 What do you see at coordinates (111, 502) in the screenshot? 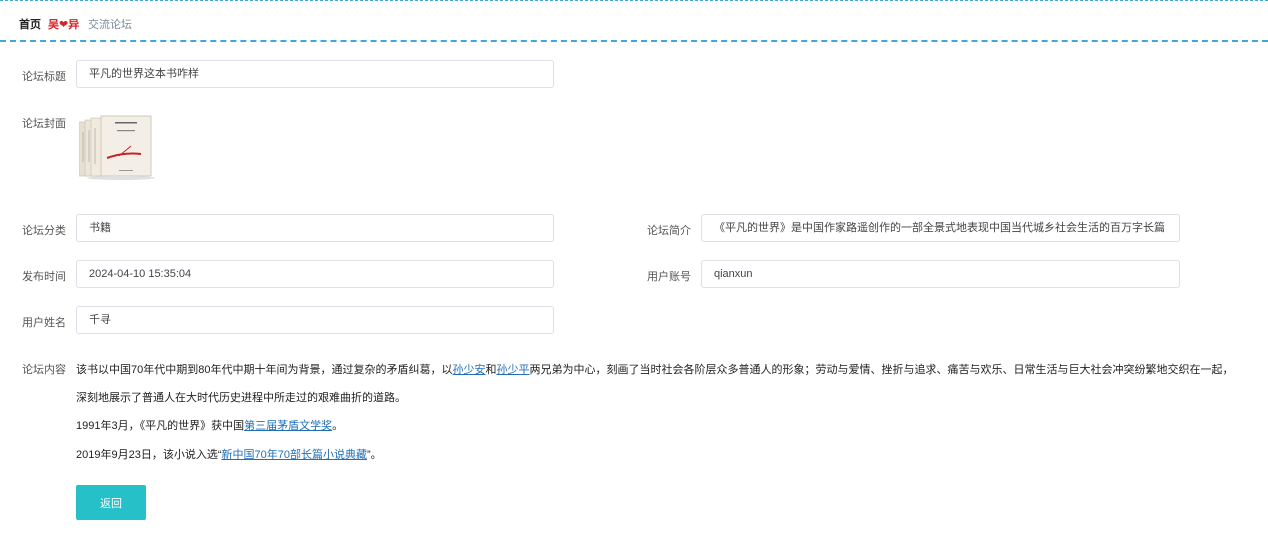
I see `back-button: 返回` at bounding box center [111, 502].